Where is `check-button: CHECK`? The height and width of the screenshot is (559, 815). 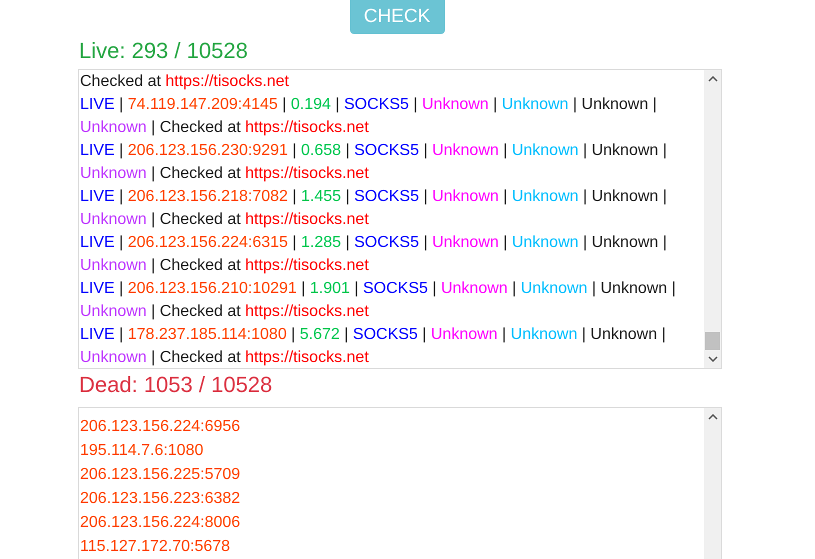 check-button: CHECK is located at coordinates (397, 17).